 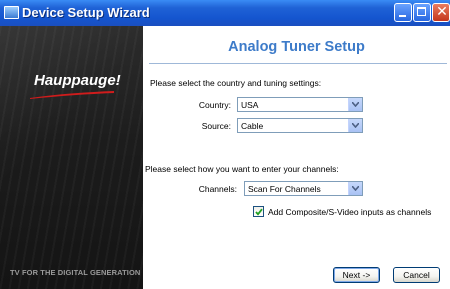 What do you see at coordinates (356, 275) in the screenshot?
I see `next-button: Next ->` at bounding box center [356, 275].